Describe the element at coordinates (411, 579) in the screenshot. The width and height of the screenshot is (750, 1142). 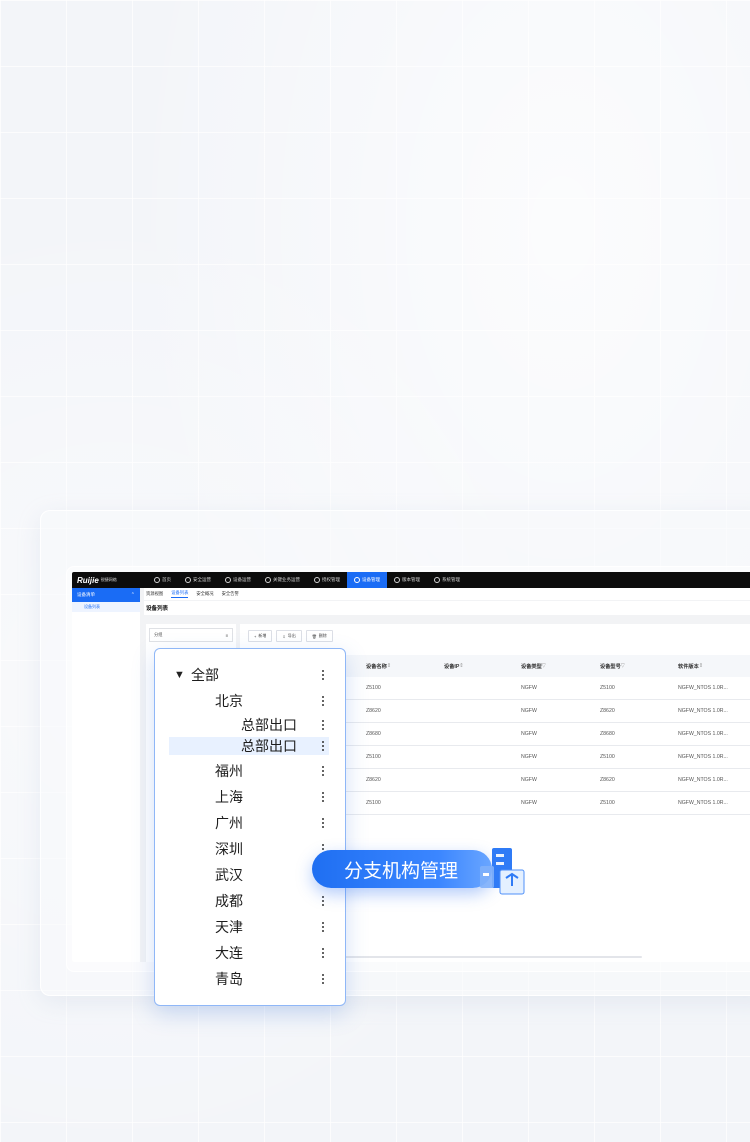
I see `nav-item-label: 版本管理` at that location.